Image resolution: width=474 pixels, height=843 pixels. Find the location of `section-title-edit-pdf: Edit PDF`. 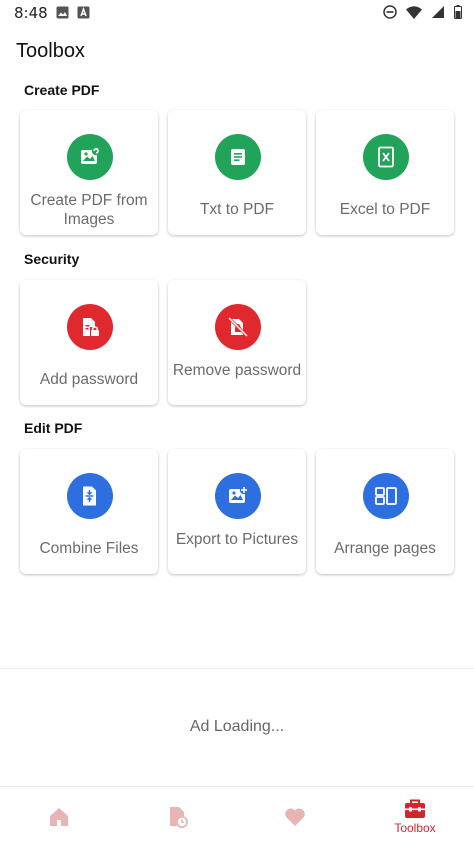

section-title-edit-pdf: Edit PDF is located at coordinates (53, 428).